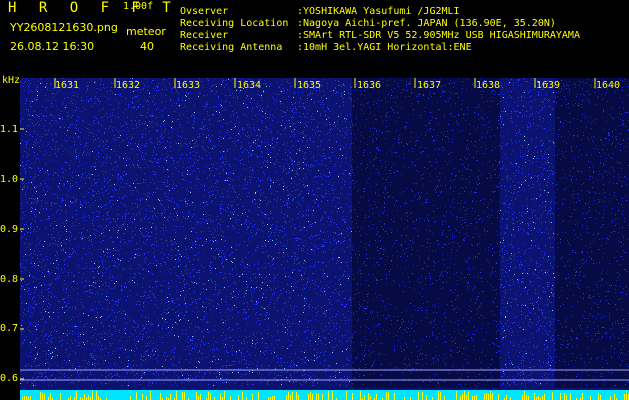 The width and height of the screenshot is (629, 400). I want to click on x-tick-label: 1640, so click(608, 85).